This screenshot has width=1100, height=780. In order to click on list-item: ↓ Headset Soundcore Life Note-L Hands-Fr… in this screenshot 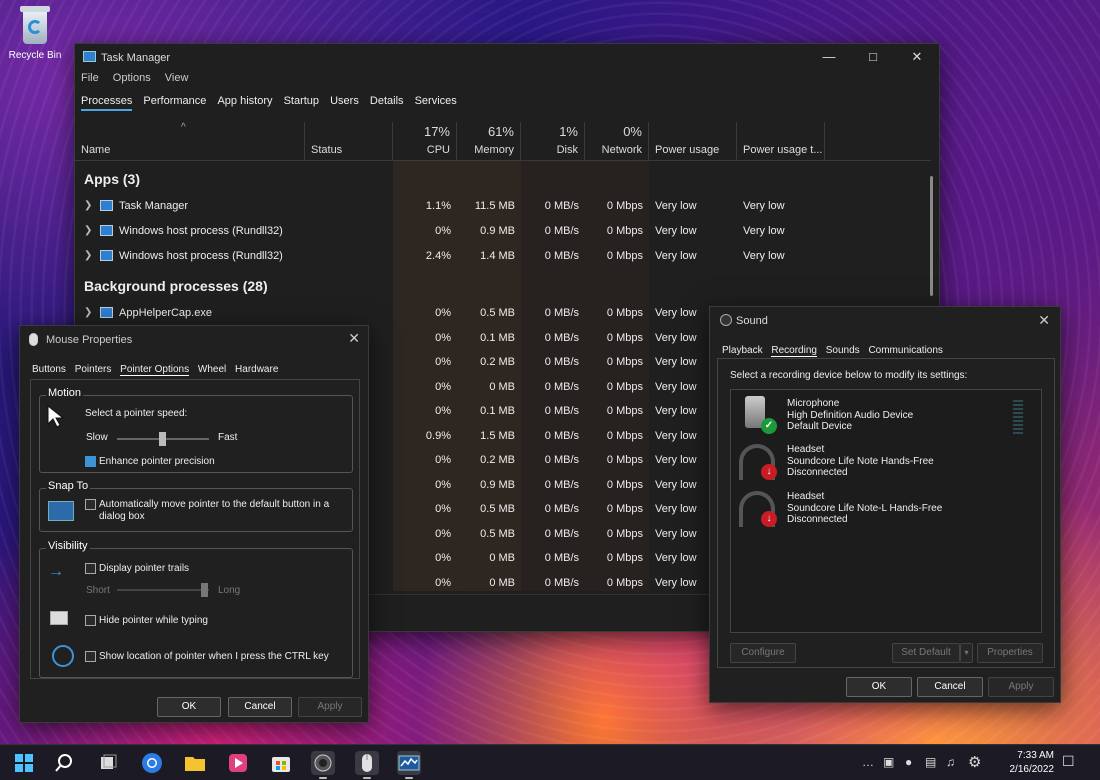, I will do `click(887, 509)`.